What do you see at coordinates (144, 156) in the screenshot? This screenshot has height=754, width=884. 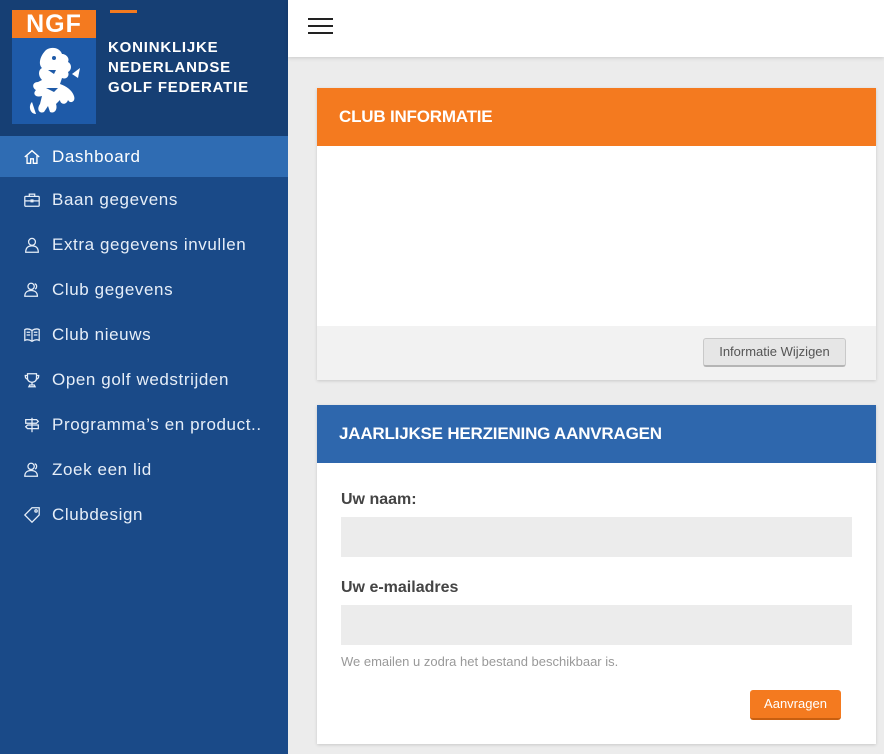 I see `sidebar-item-dashboard: Dashboard` at bounding box center [144, 156].